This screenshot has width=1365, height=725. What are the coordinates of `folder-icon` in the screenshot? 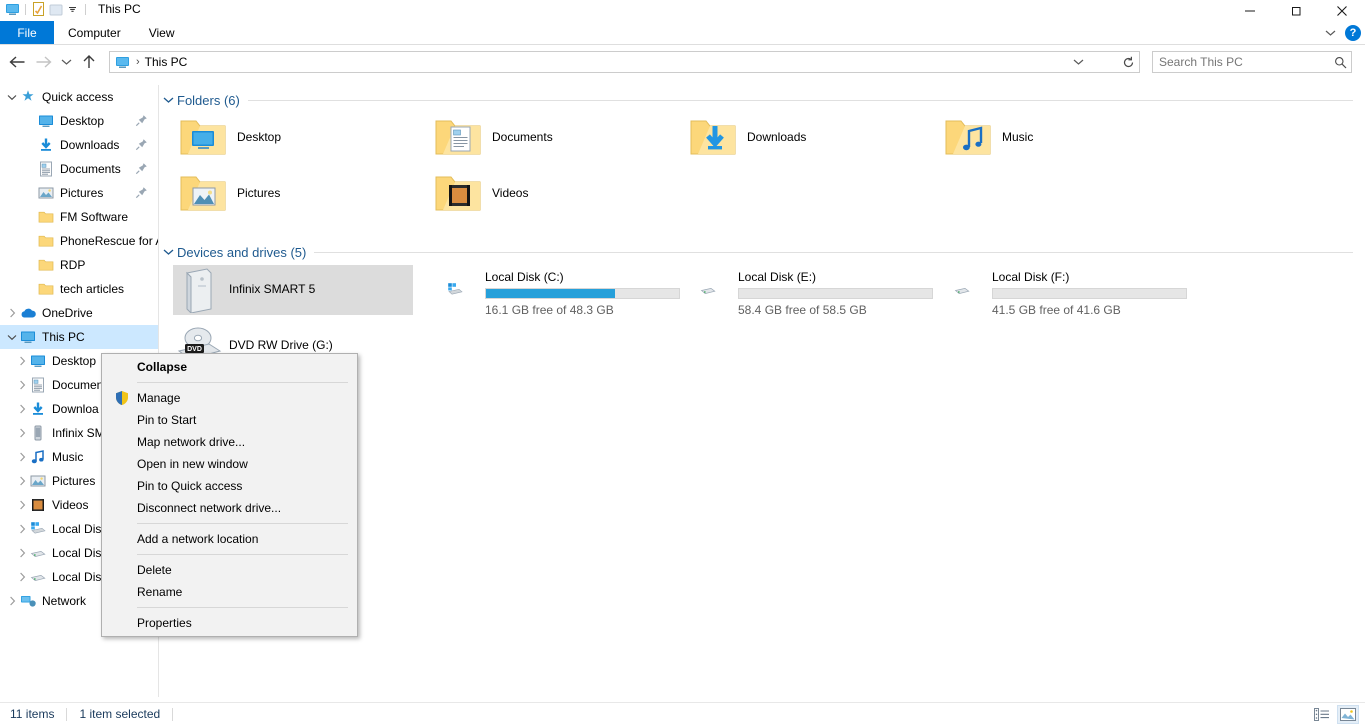 It's located at (46, 265).